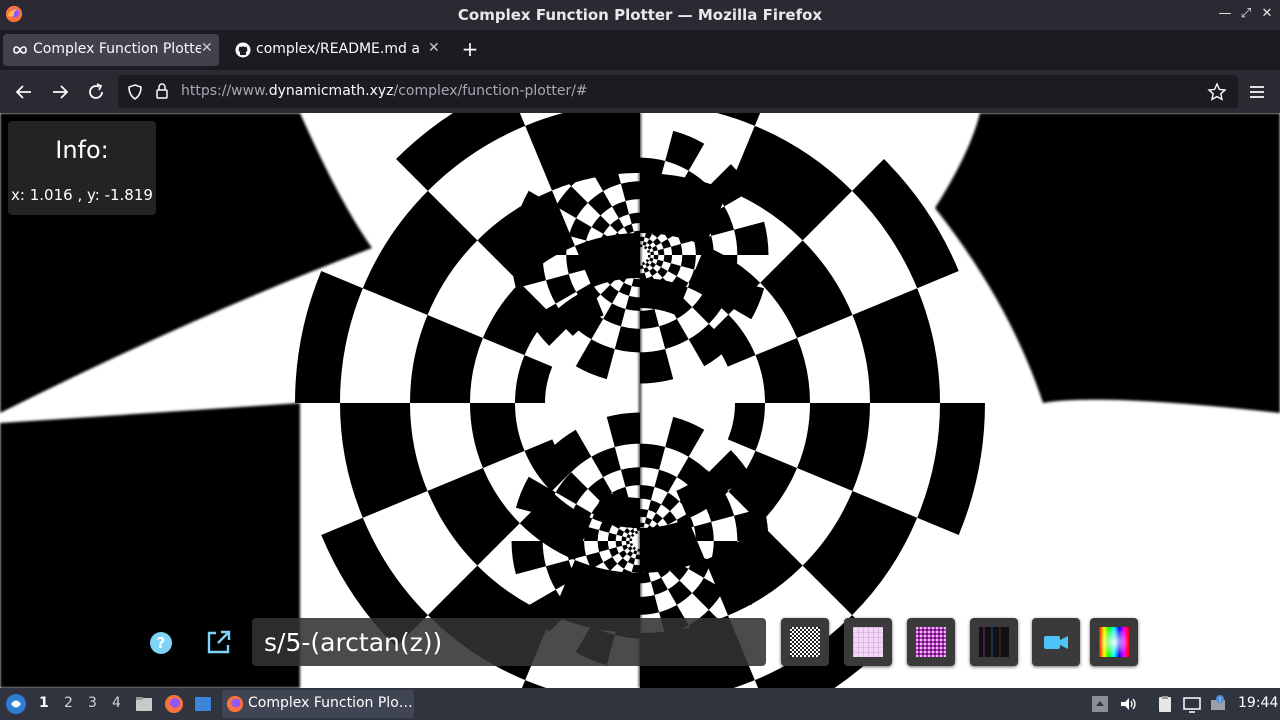  I want to click on camera-button, so click(1056, 642).